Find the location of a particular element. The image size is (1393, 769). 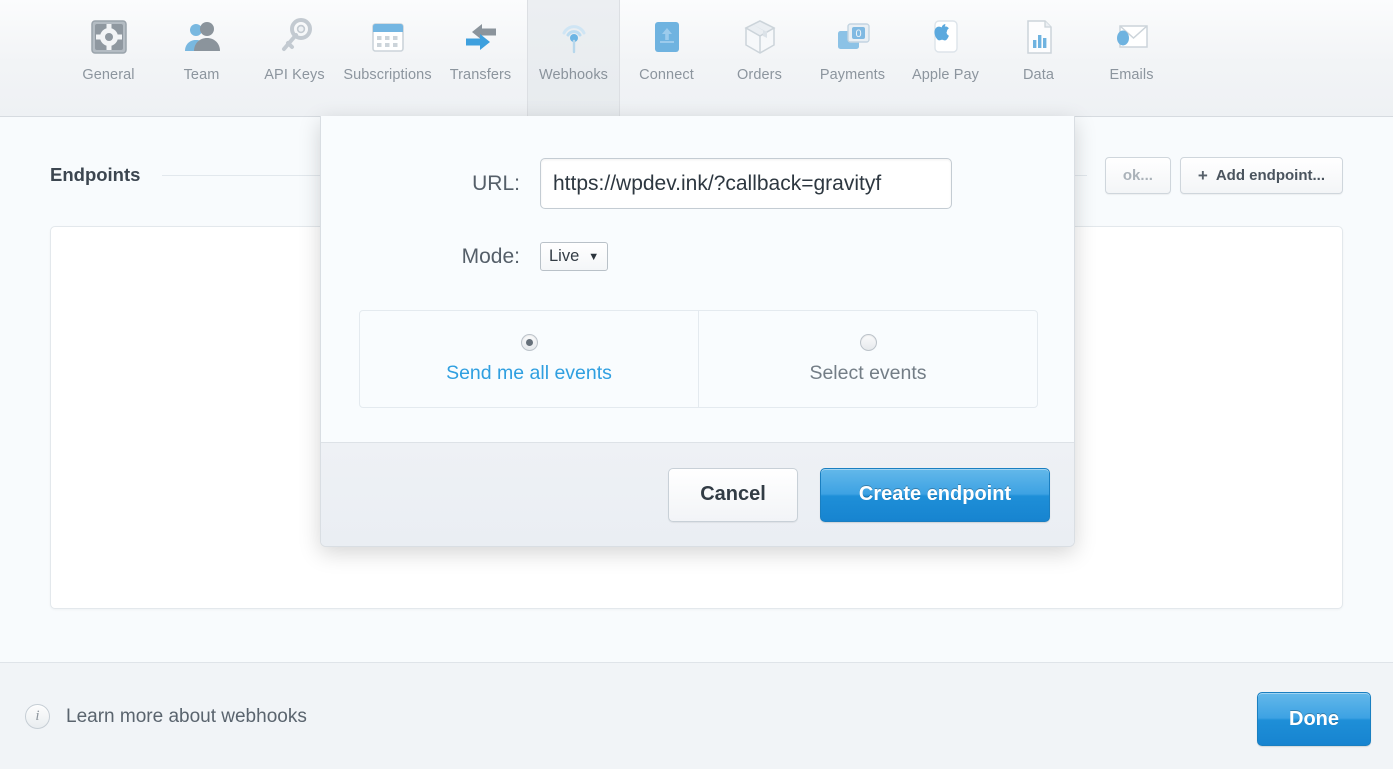

chevron-down-icon: ▼ is located at coordinates (594, 256).